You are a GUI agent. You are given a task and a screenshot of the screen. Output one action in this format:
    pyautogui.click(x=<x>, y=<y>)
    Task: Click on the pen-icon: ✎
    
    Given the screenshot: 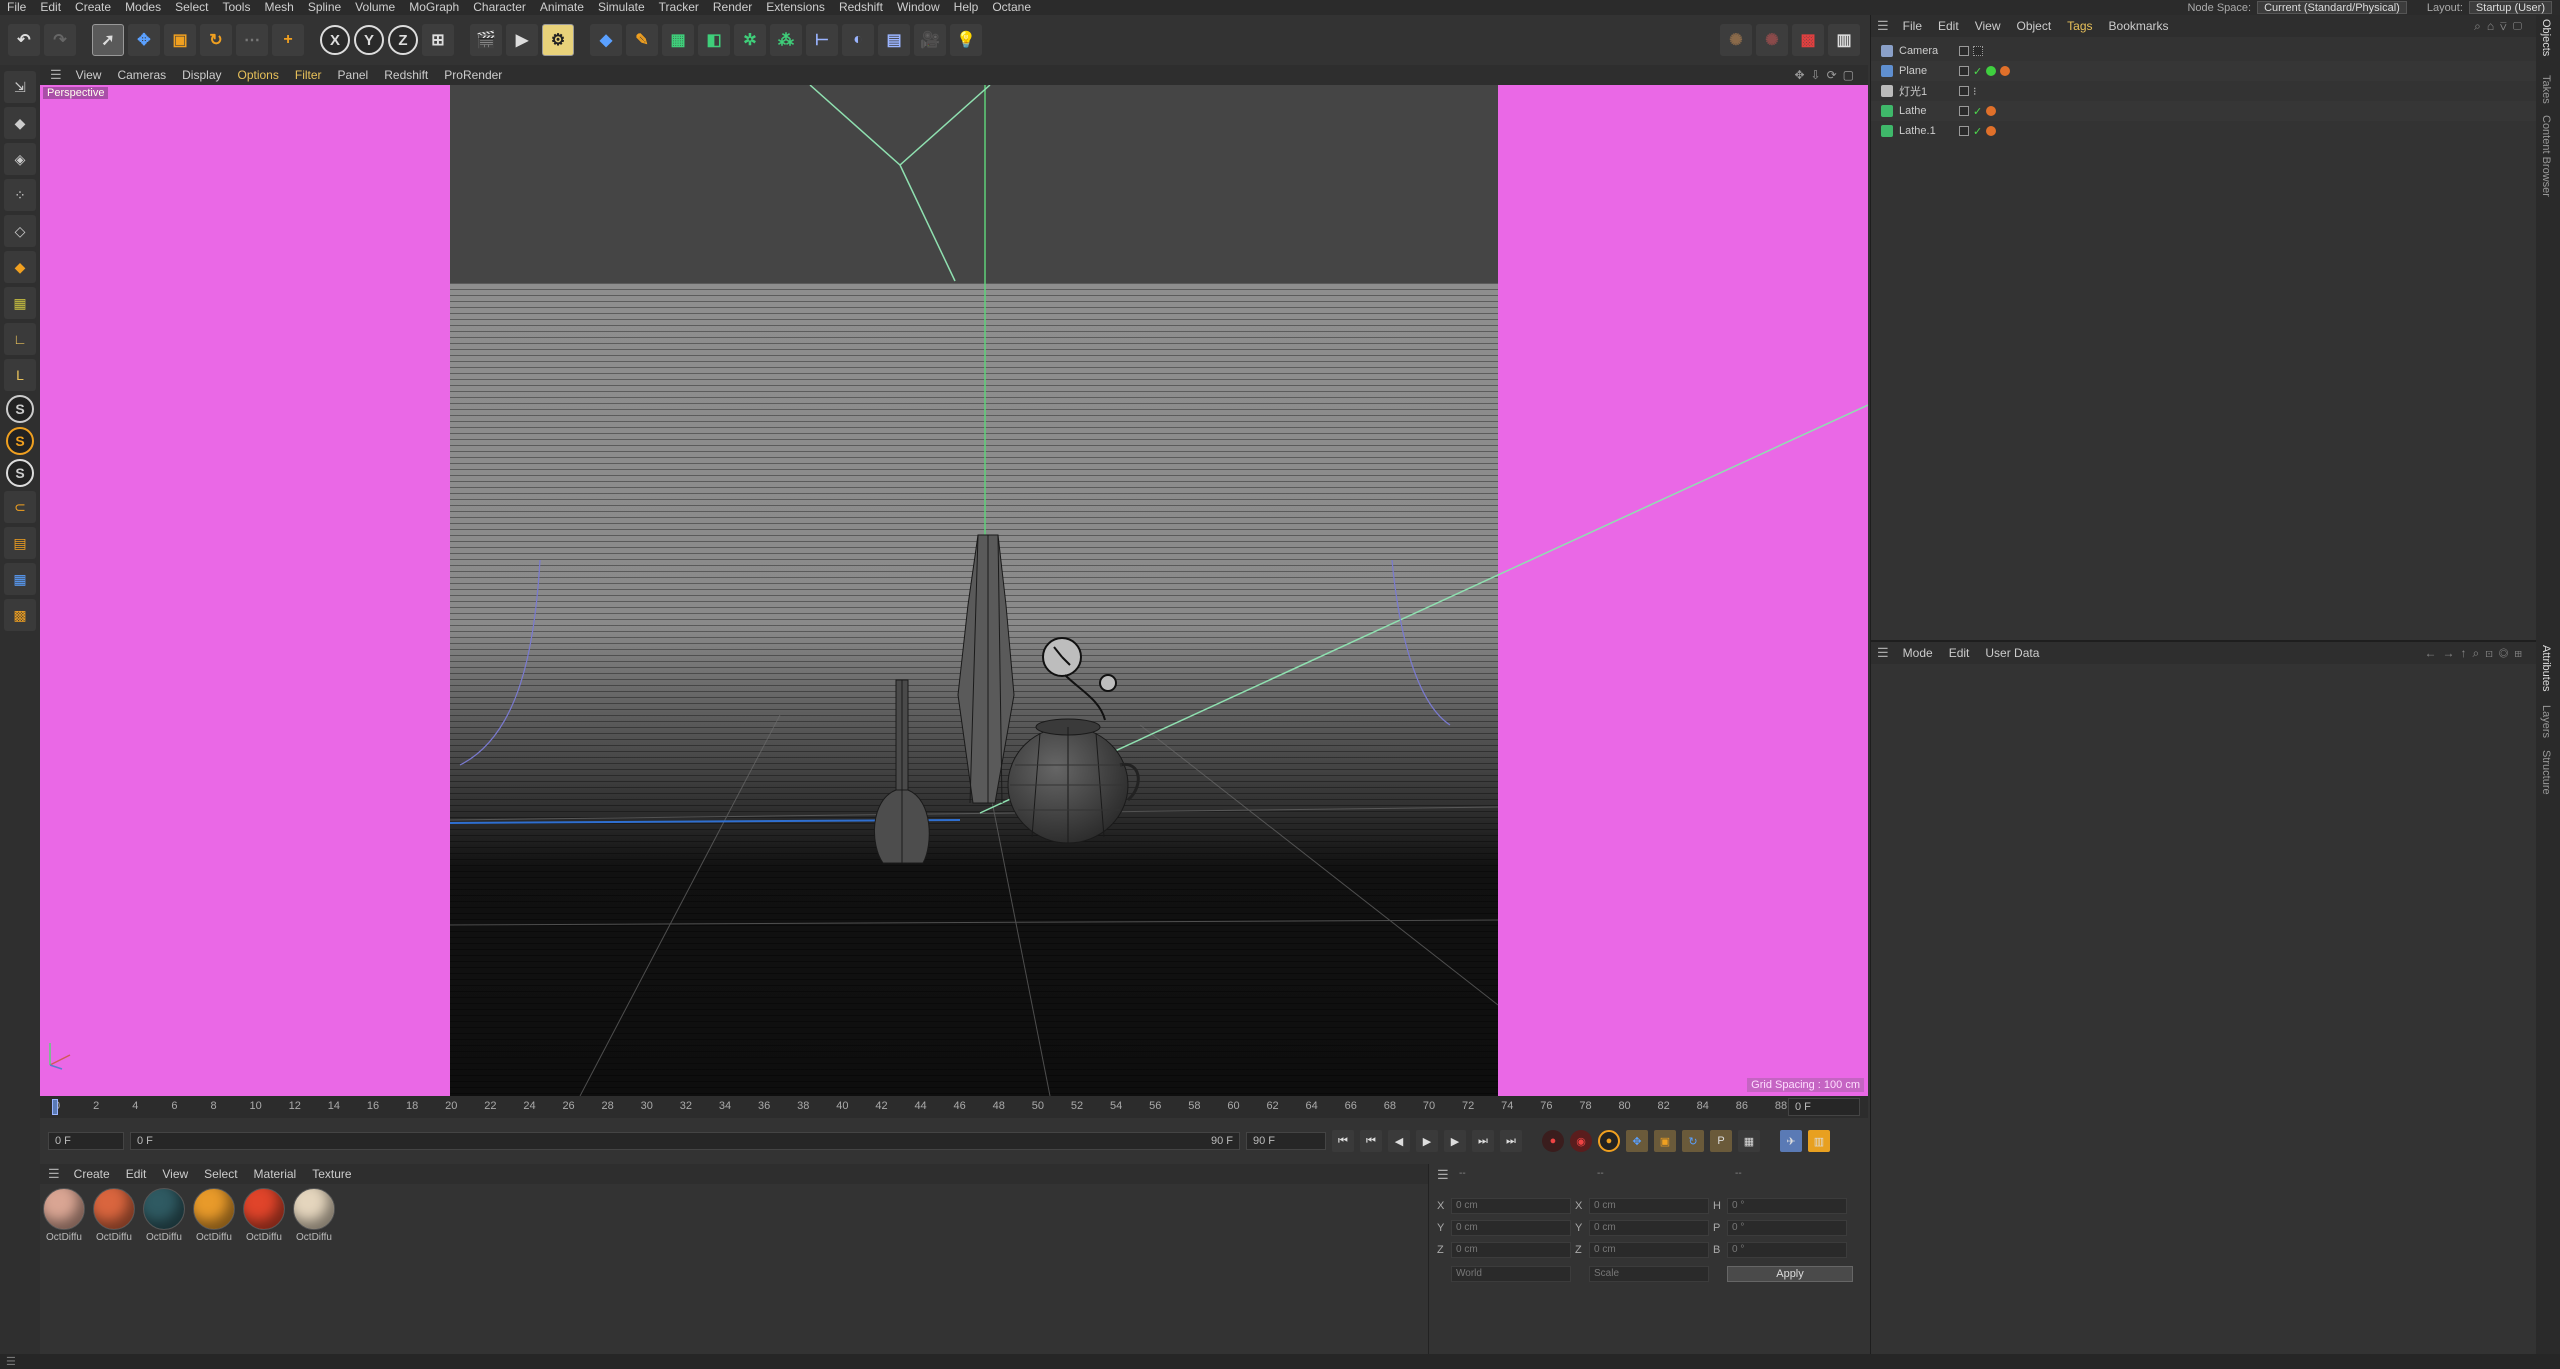 What is the action you would take?
    pyautogui.click(x=642, y=40)
    